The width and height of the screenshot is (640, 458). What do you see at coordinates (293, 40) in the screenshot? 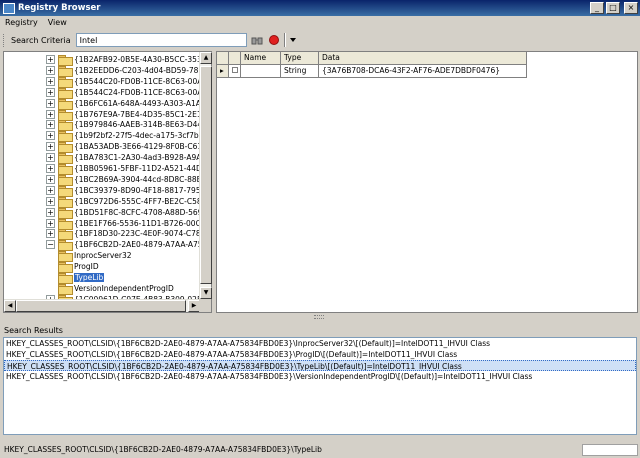
I see `toolbar-overflow-button` at bounding box center [293, 40].